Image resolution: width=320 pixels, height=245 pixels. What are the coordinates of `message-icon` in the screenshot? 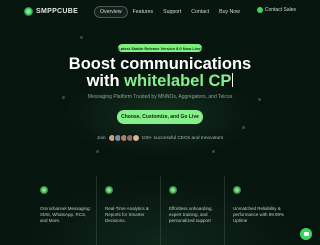 It's located at (306, 234).